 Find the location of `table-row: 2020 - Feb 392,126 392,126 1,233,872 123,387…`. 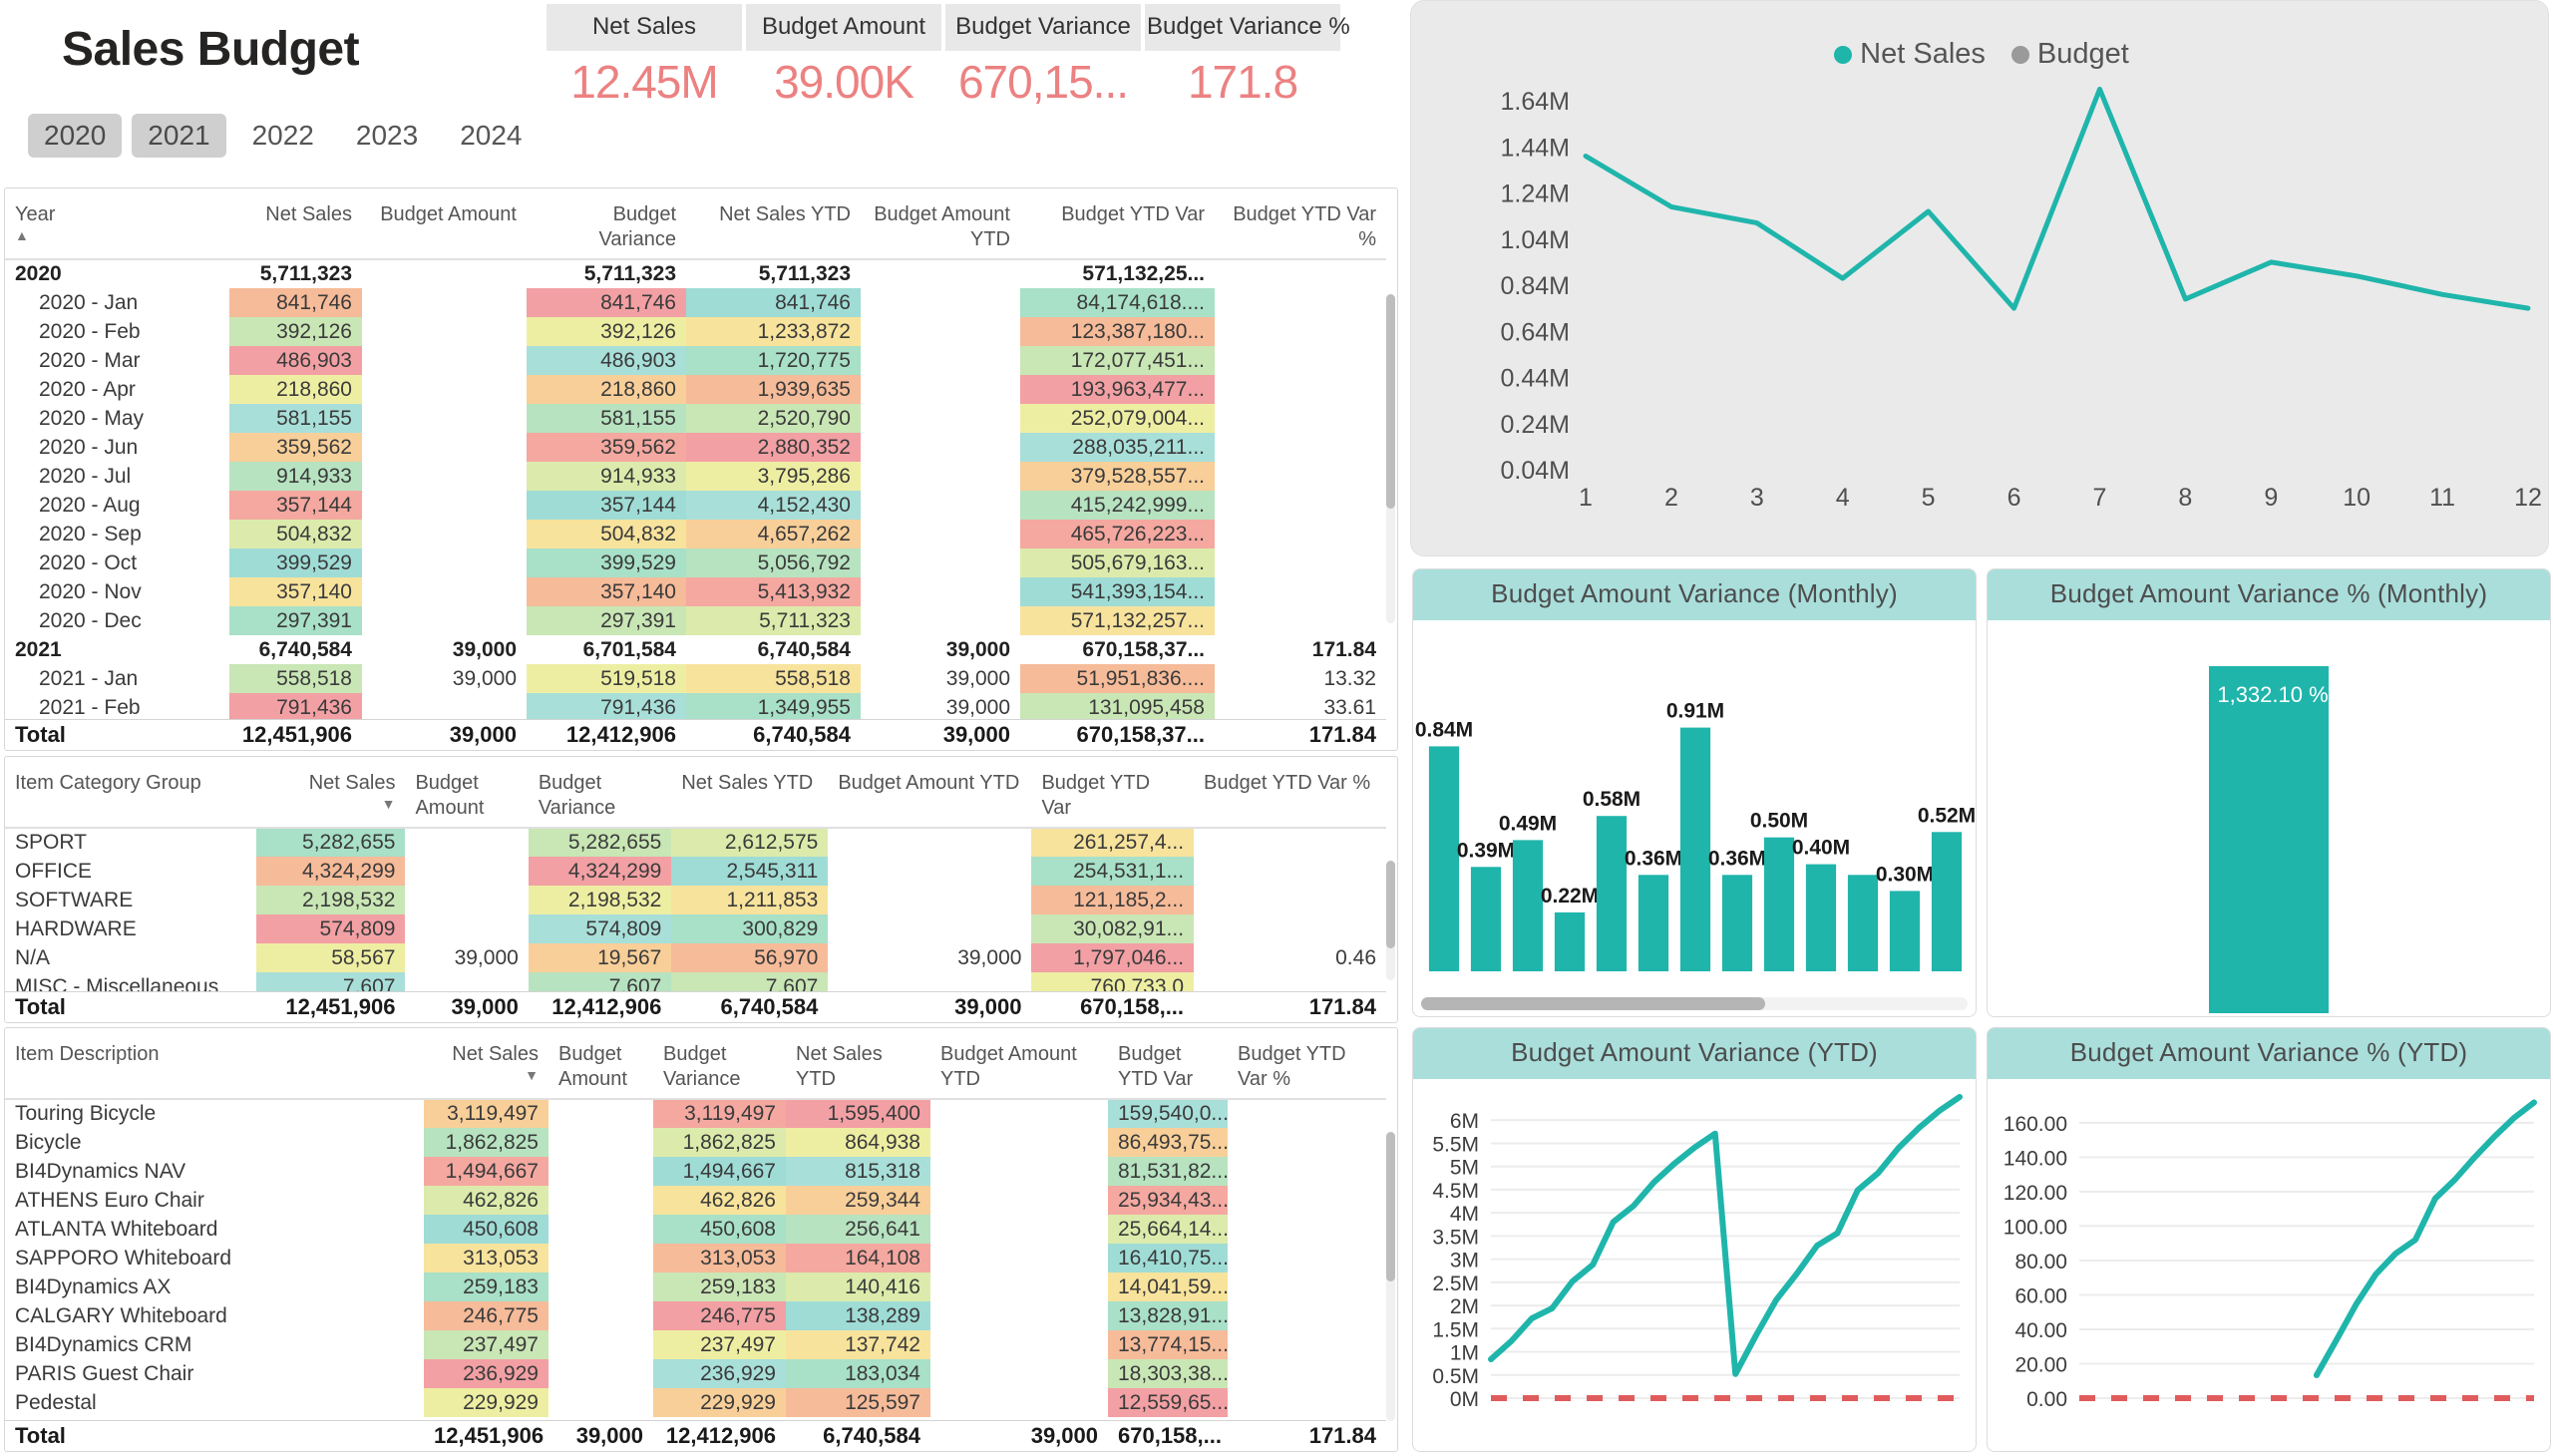

table-row: 2020 - Feb 392,126 392,126 1,233,872 123,387… is located at coordinates (696, 331).